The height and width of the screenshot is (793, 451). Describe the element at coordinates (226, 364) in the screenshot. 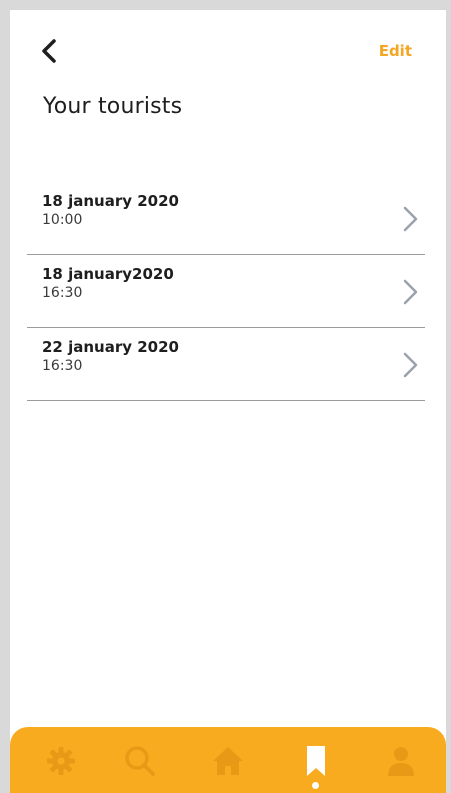

I see `list-item: 22 january 2020 16:30` at that location.